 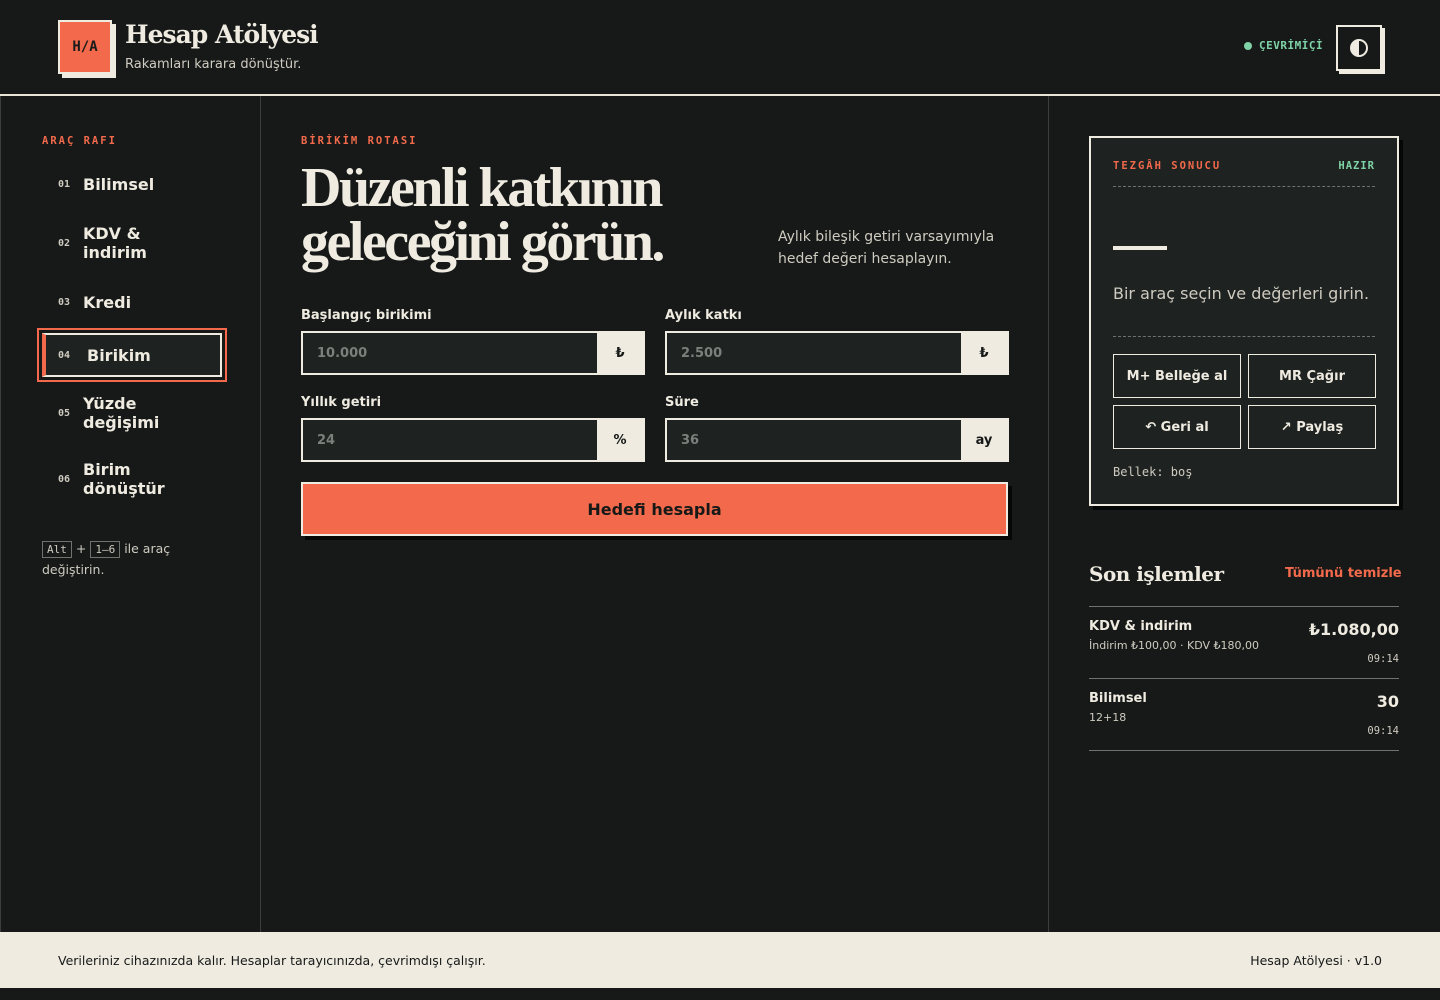 What do you see at coordinates (483, 215) in the screenshot?
I see `page-title: Düzenli katkının geleceğini görün.` at bounding box center [483, 215].